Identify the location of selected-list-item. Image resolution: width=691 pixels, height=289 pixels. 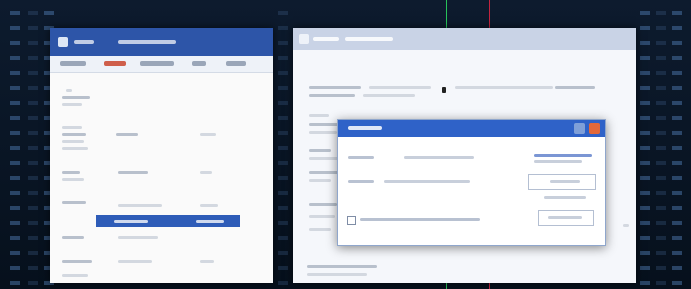
(168, 221).